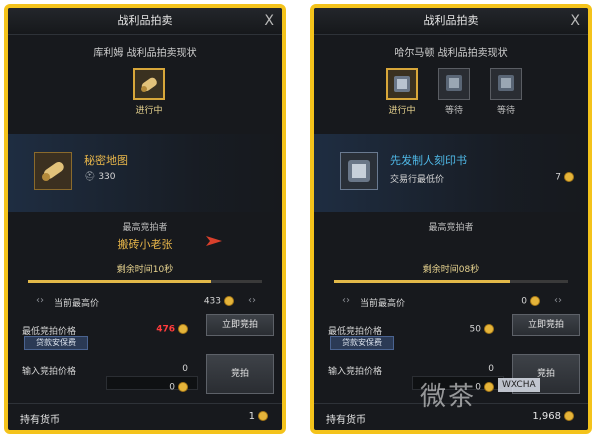 The height and width of the screenshot is (441, 600). Describe the element at coordinates (240, 374) in the screenshot. I see `bid-button: 竞拍` at that location.